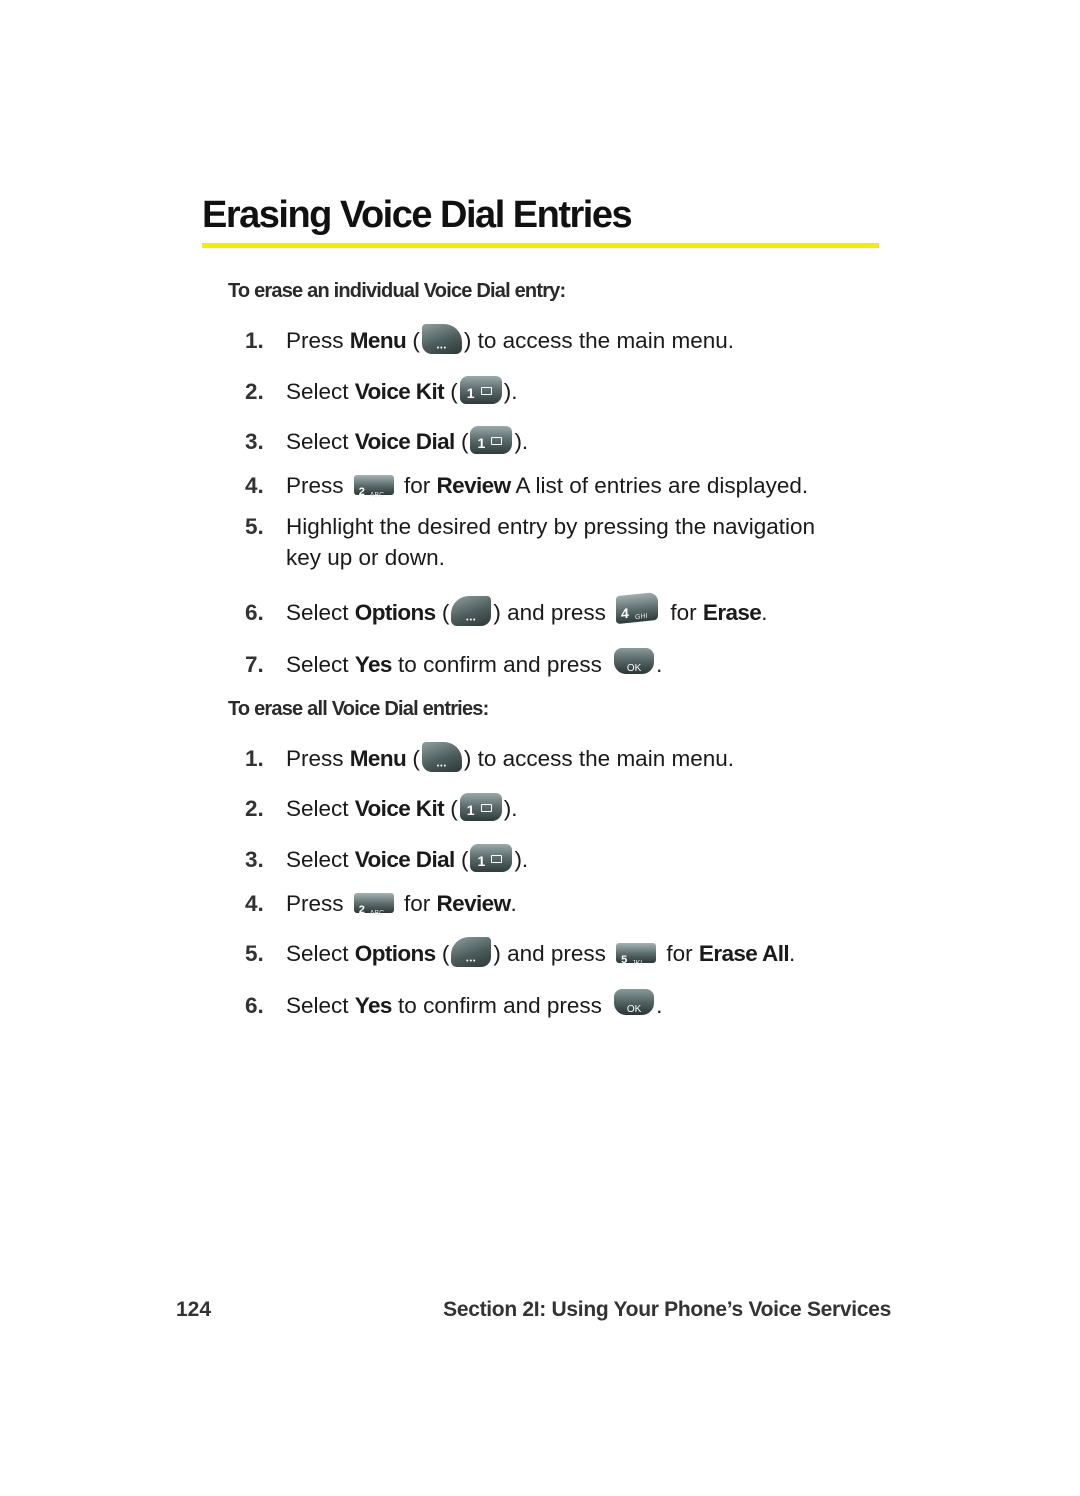 The image size is (1080, 1496). What do you see at coordinates (636, 955) in the screenshot?
I see `5jkl-key-icon: 5 JKL` at bounding box center [636, 955].